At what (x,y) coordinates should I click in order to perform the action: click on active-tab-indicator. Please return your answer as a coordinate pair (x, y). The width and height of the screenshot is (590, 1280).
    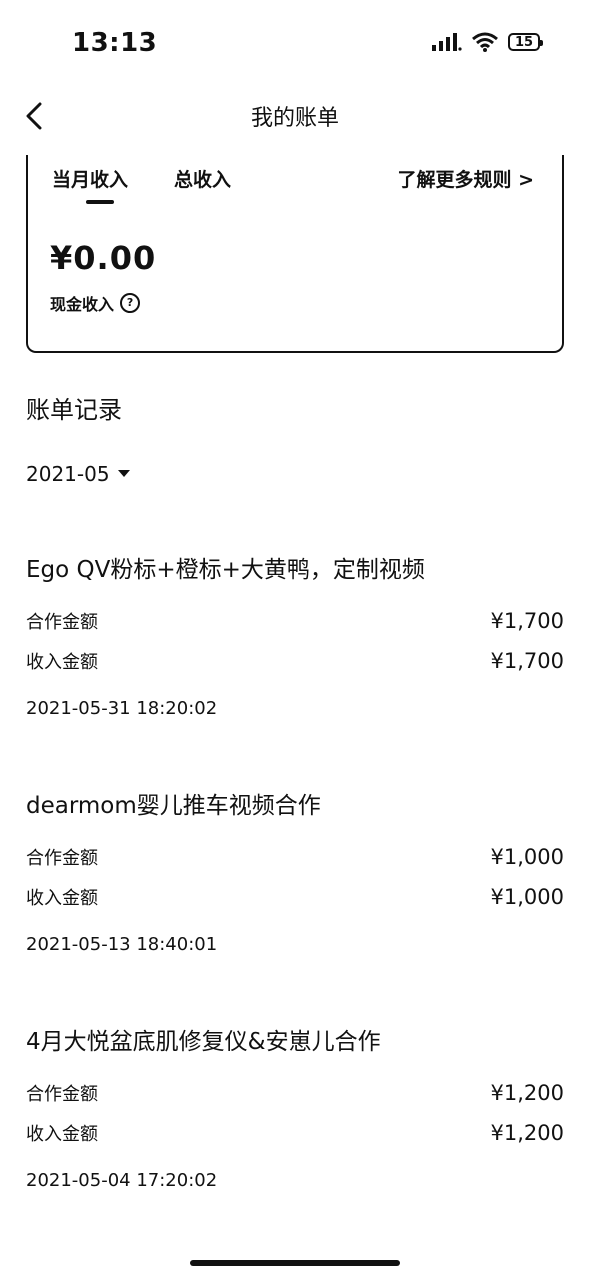
    Looking at the image, I should click on (100, 202).